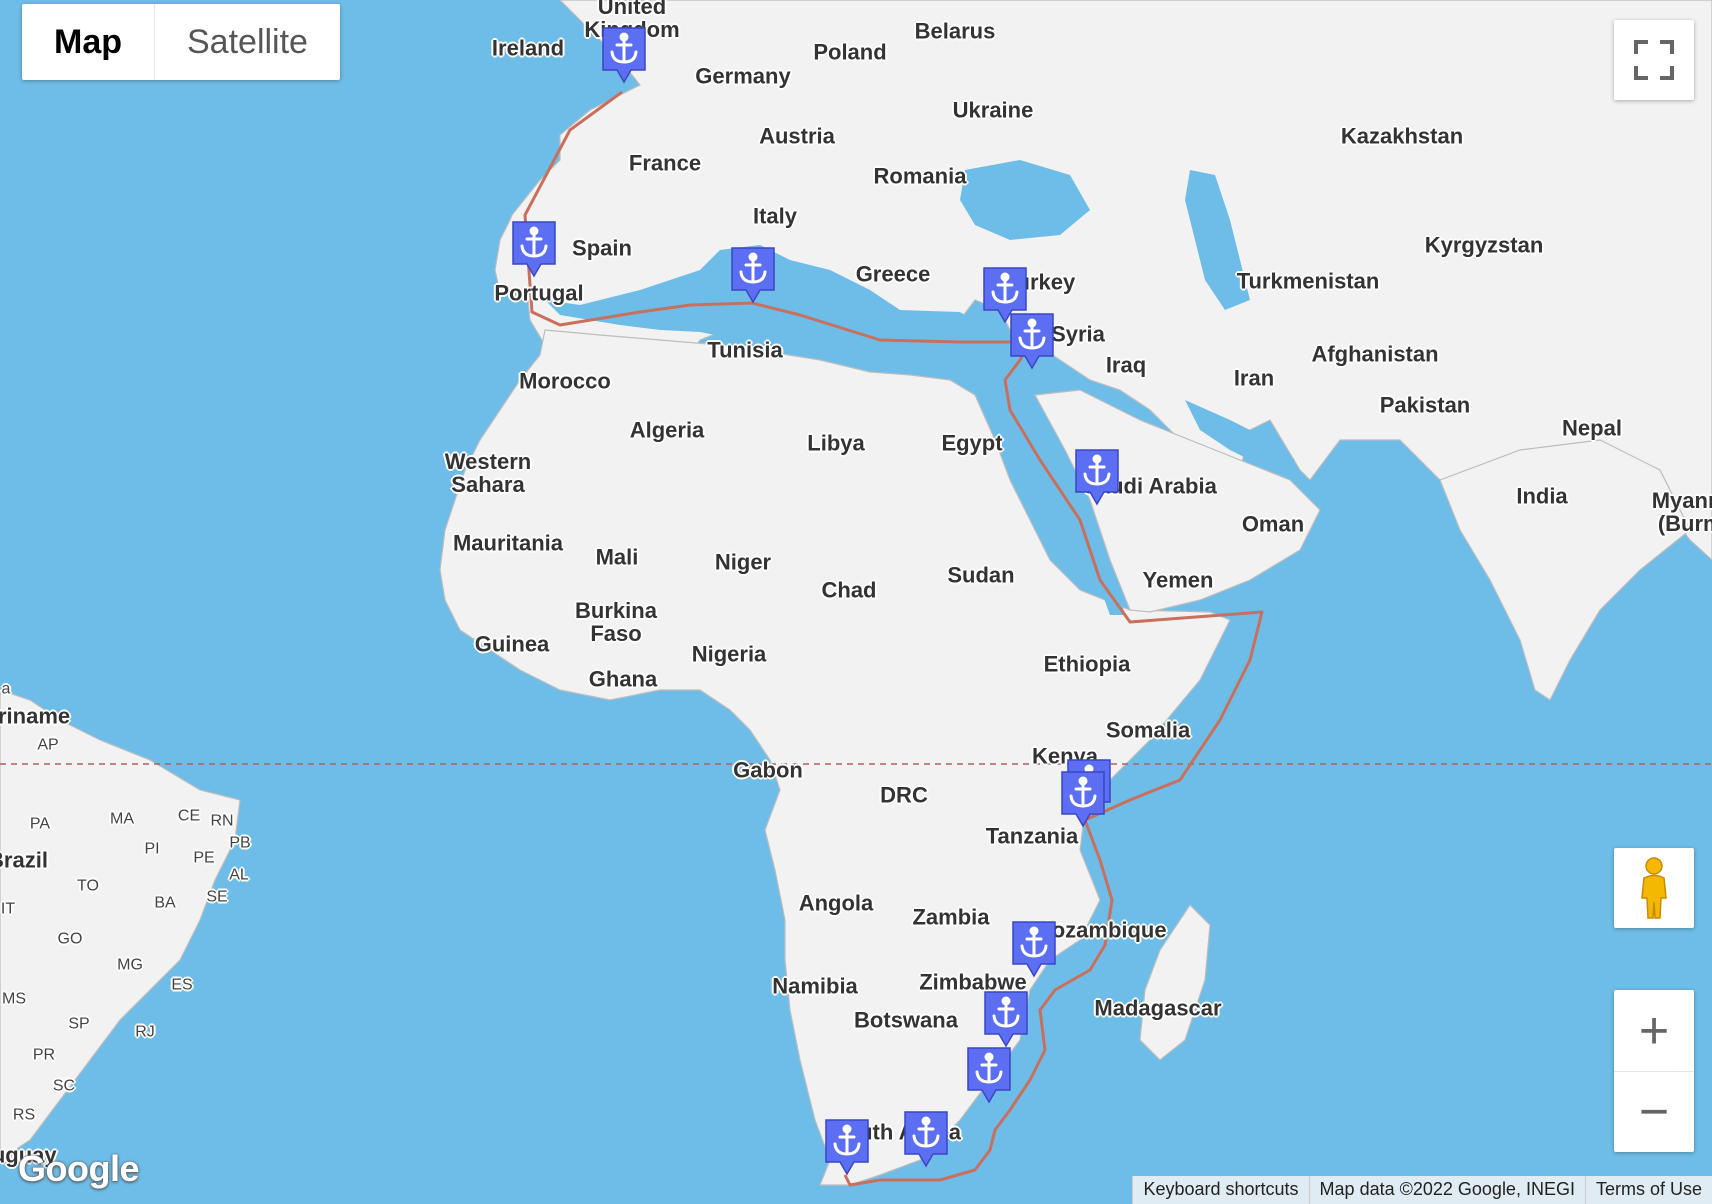 Image resolution: width=1712 pixels, height=1204 pixels. What do you see at coordinates (1220, 1190) in the screenshot?
I see `keyboard-shortcuts-link: Keyboard shortcuts` at bounding box center [1220, 1190].